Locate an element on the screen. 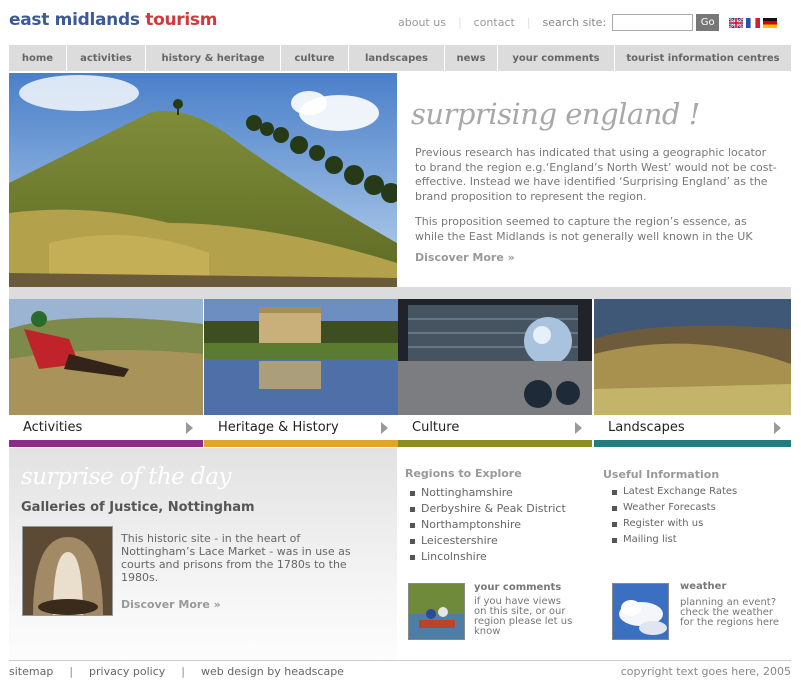 The height and width of the screenshot is (685, 801). german-flag-icon is located at coordinates (770, 22).